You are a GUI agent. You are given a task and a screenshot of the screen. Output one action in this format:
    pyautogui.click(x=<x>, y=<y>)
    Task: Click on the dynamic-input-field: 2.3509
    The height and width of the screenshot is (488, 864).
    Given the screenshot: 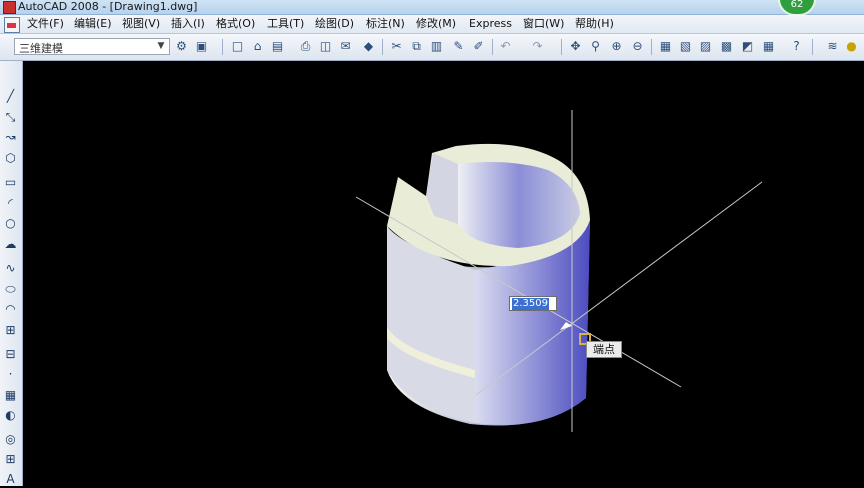 What is the action you would take?
    pyautogui.click(x=533, y=303)
    